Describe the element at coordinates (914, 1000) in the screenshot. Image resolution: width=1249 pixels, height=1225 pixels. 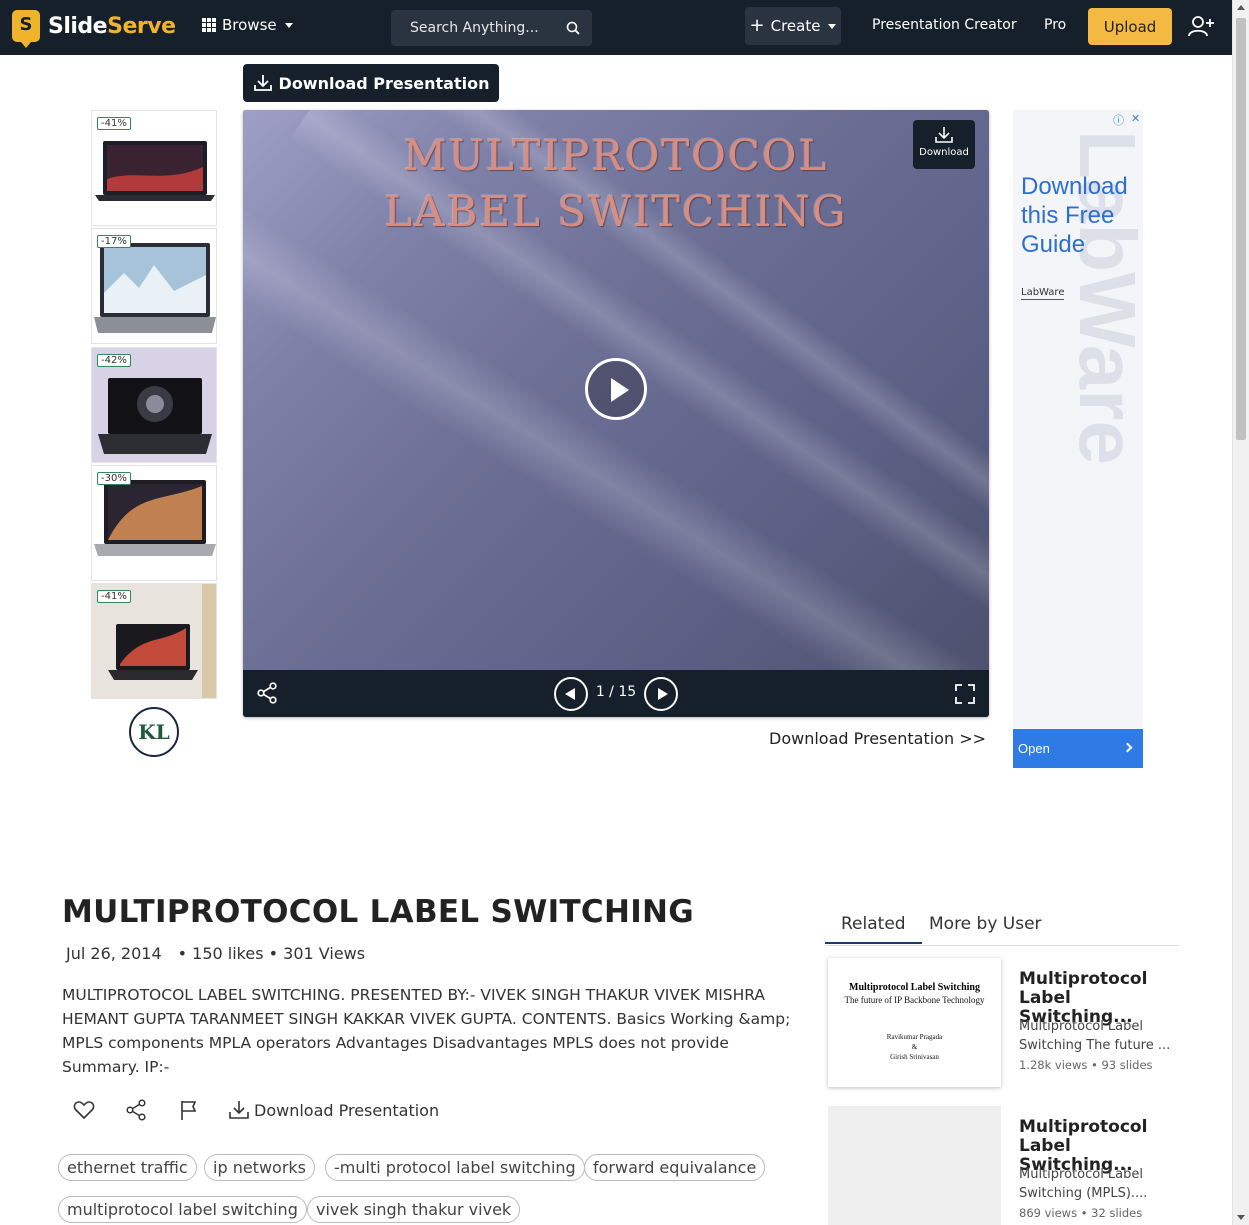
I see `thumb-subtitle: The future of IP Backbone Technology` at that location.